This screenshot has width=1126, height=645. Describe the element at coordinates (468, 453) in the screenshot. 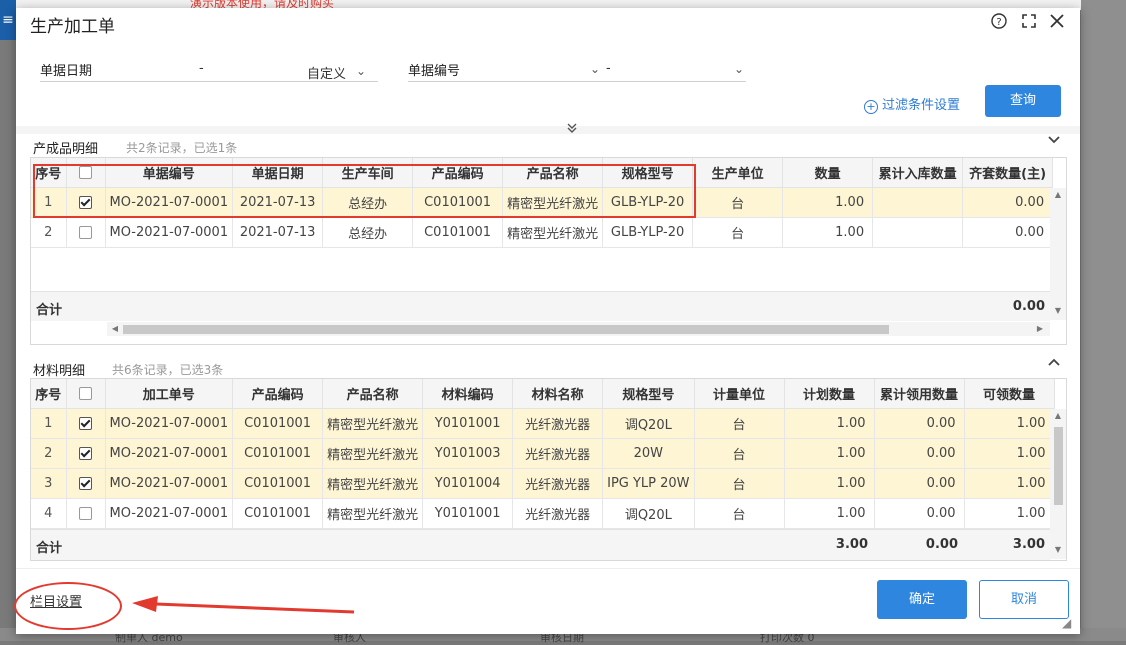

I see `material-code-cell: Y0101003` at that location.